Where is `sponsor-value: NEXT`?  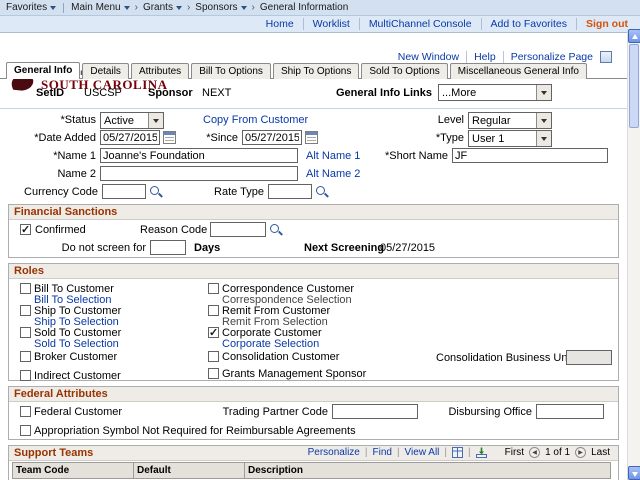
sponsor-value: NEXT is located at coordinates (217, 93).